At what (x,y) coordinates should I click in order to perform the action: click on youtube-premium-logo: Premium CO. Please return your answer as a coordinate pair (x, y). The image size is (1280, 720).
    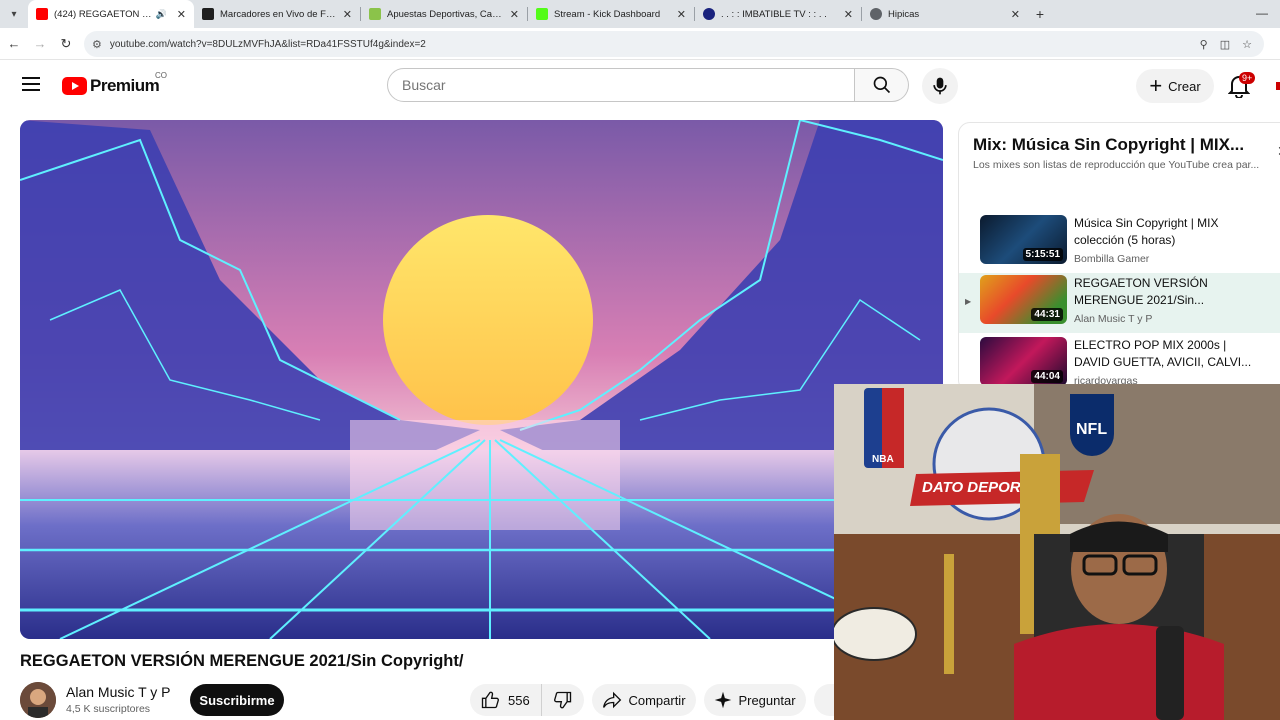
    Looking at the image, I should click on (114, 83).